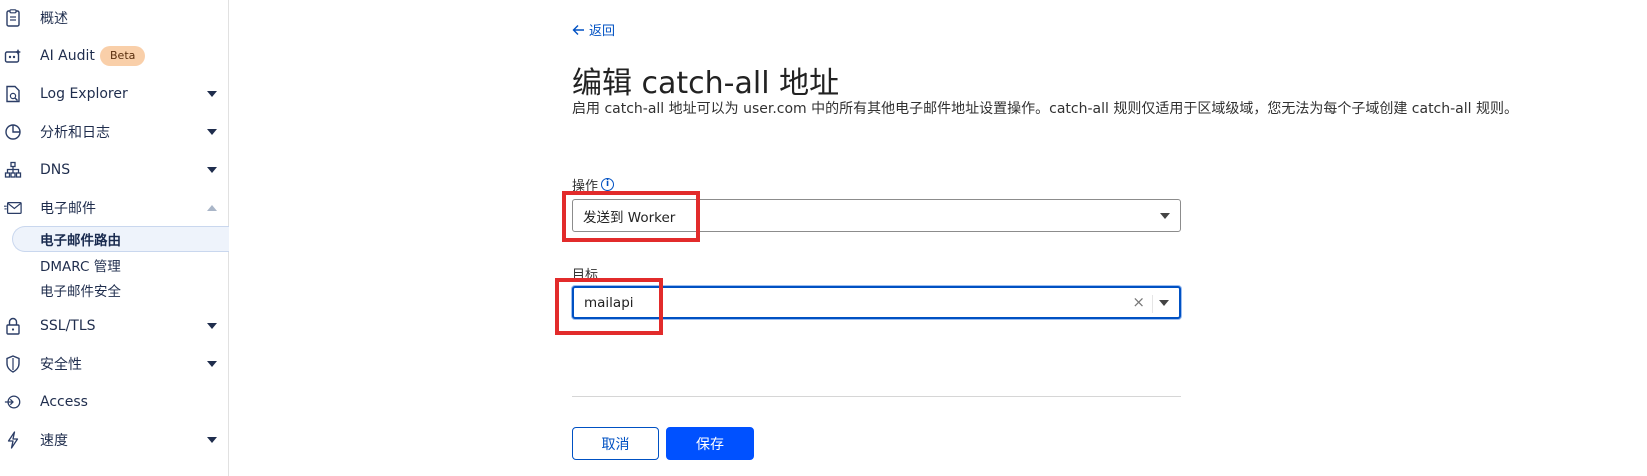 This screenshot has height=476, width=1647. I want to click on target-select: mailapi ×, so click(876, 302).